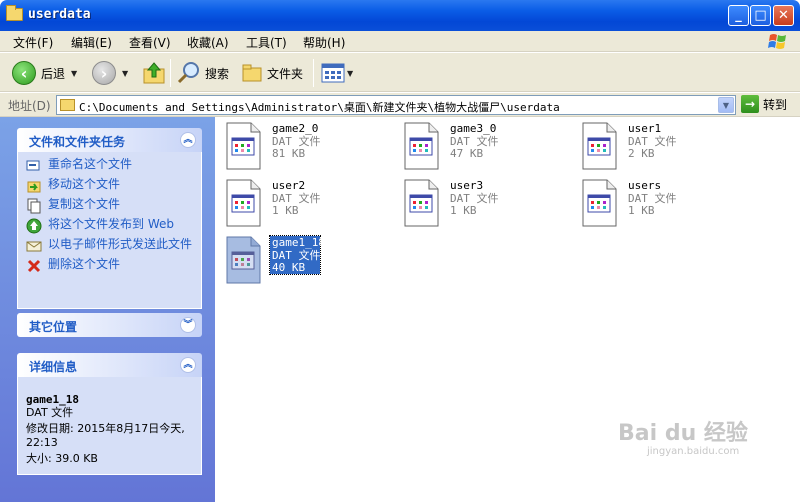 The height and width of the screenshot is (502, 800). Describe the element at coordinates (760, 15) in the screenshot. I see `maximize-button: □` at that location.